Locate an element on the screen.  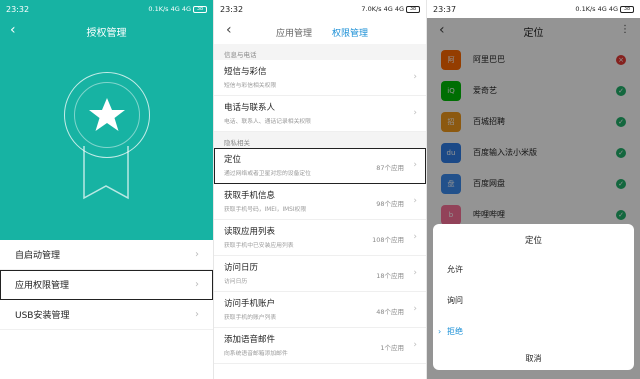
status-bar: 23:32 0.1K/s 4G 4G 38 is located at coordinates (106, 9).